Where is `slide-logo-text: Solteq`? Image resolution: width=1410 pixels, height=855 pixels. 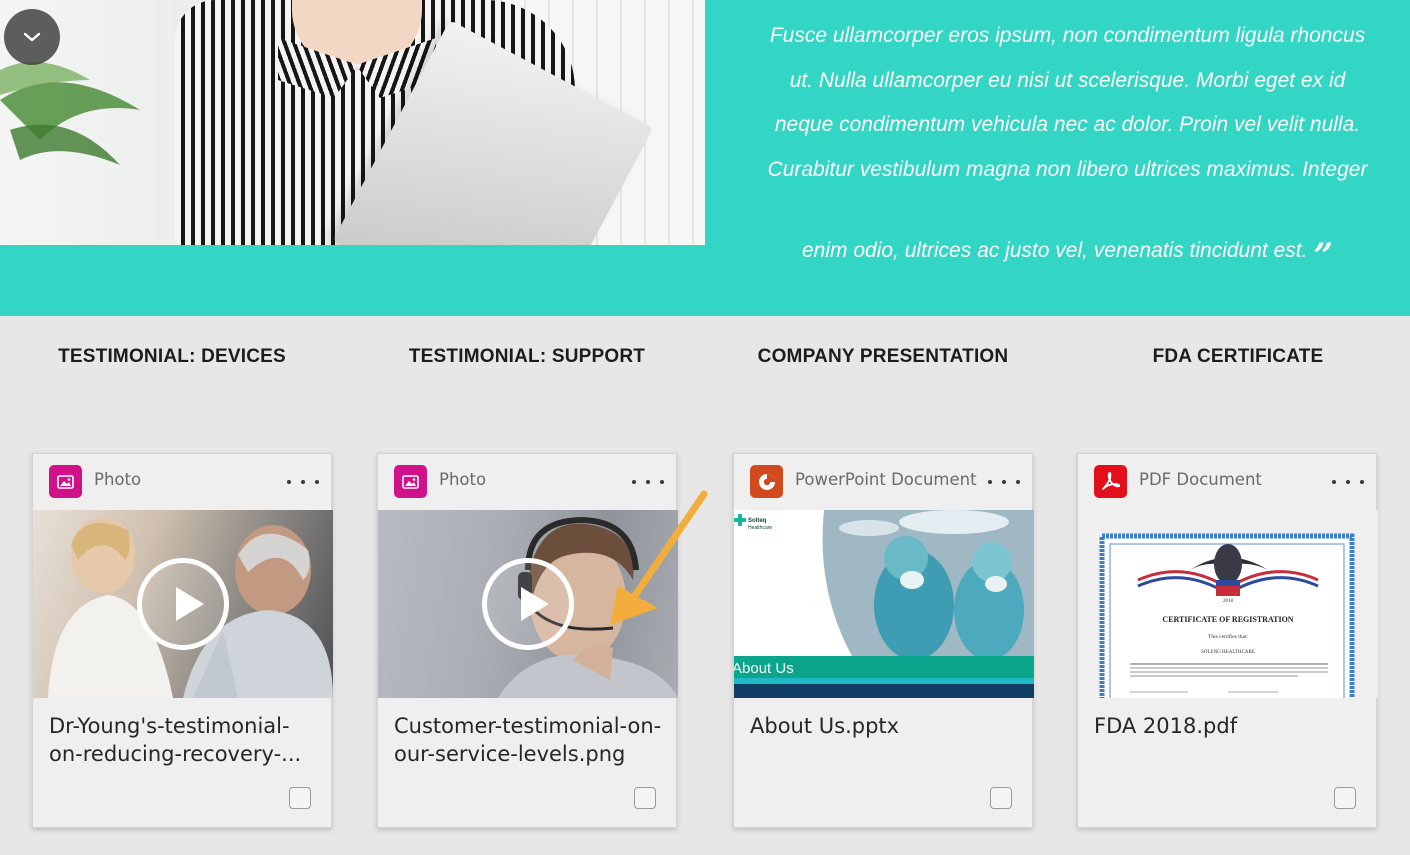
slide-logo-text: Solteq is located at coordinates (757, 521).